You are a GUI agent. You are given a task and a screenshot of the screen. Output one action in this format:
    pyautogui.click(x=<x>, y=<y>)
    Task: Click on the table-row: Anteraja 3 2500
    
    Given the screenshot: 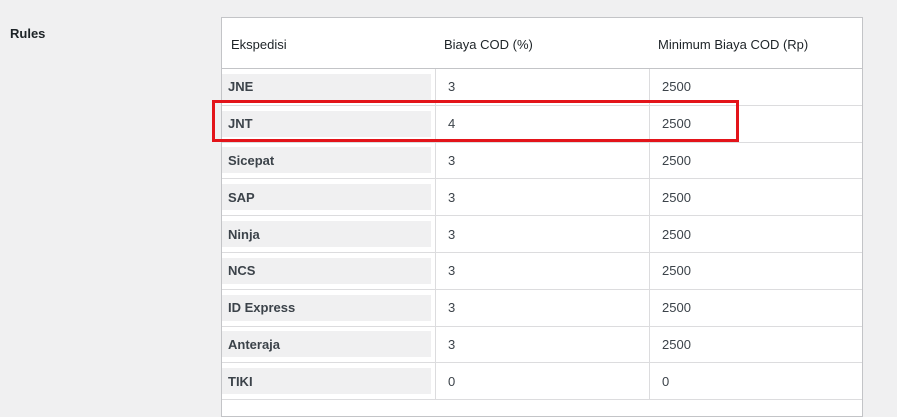 What is the action you would take?
    pyautogui.click(x=542, y=345)
    